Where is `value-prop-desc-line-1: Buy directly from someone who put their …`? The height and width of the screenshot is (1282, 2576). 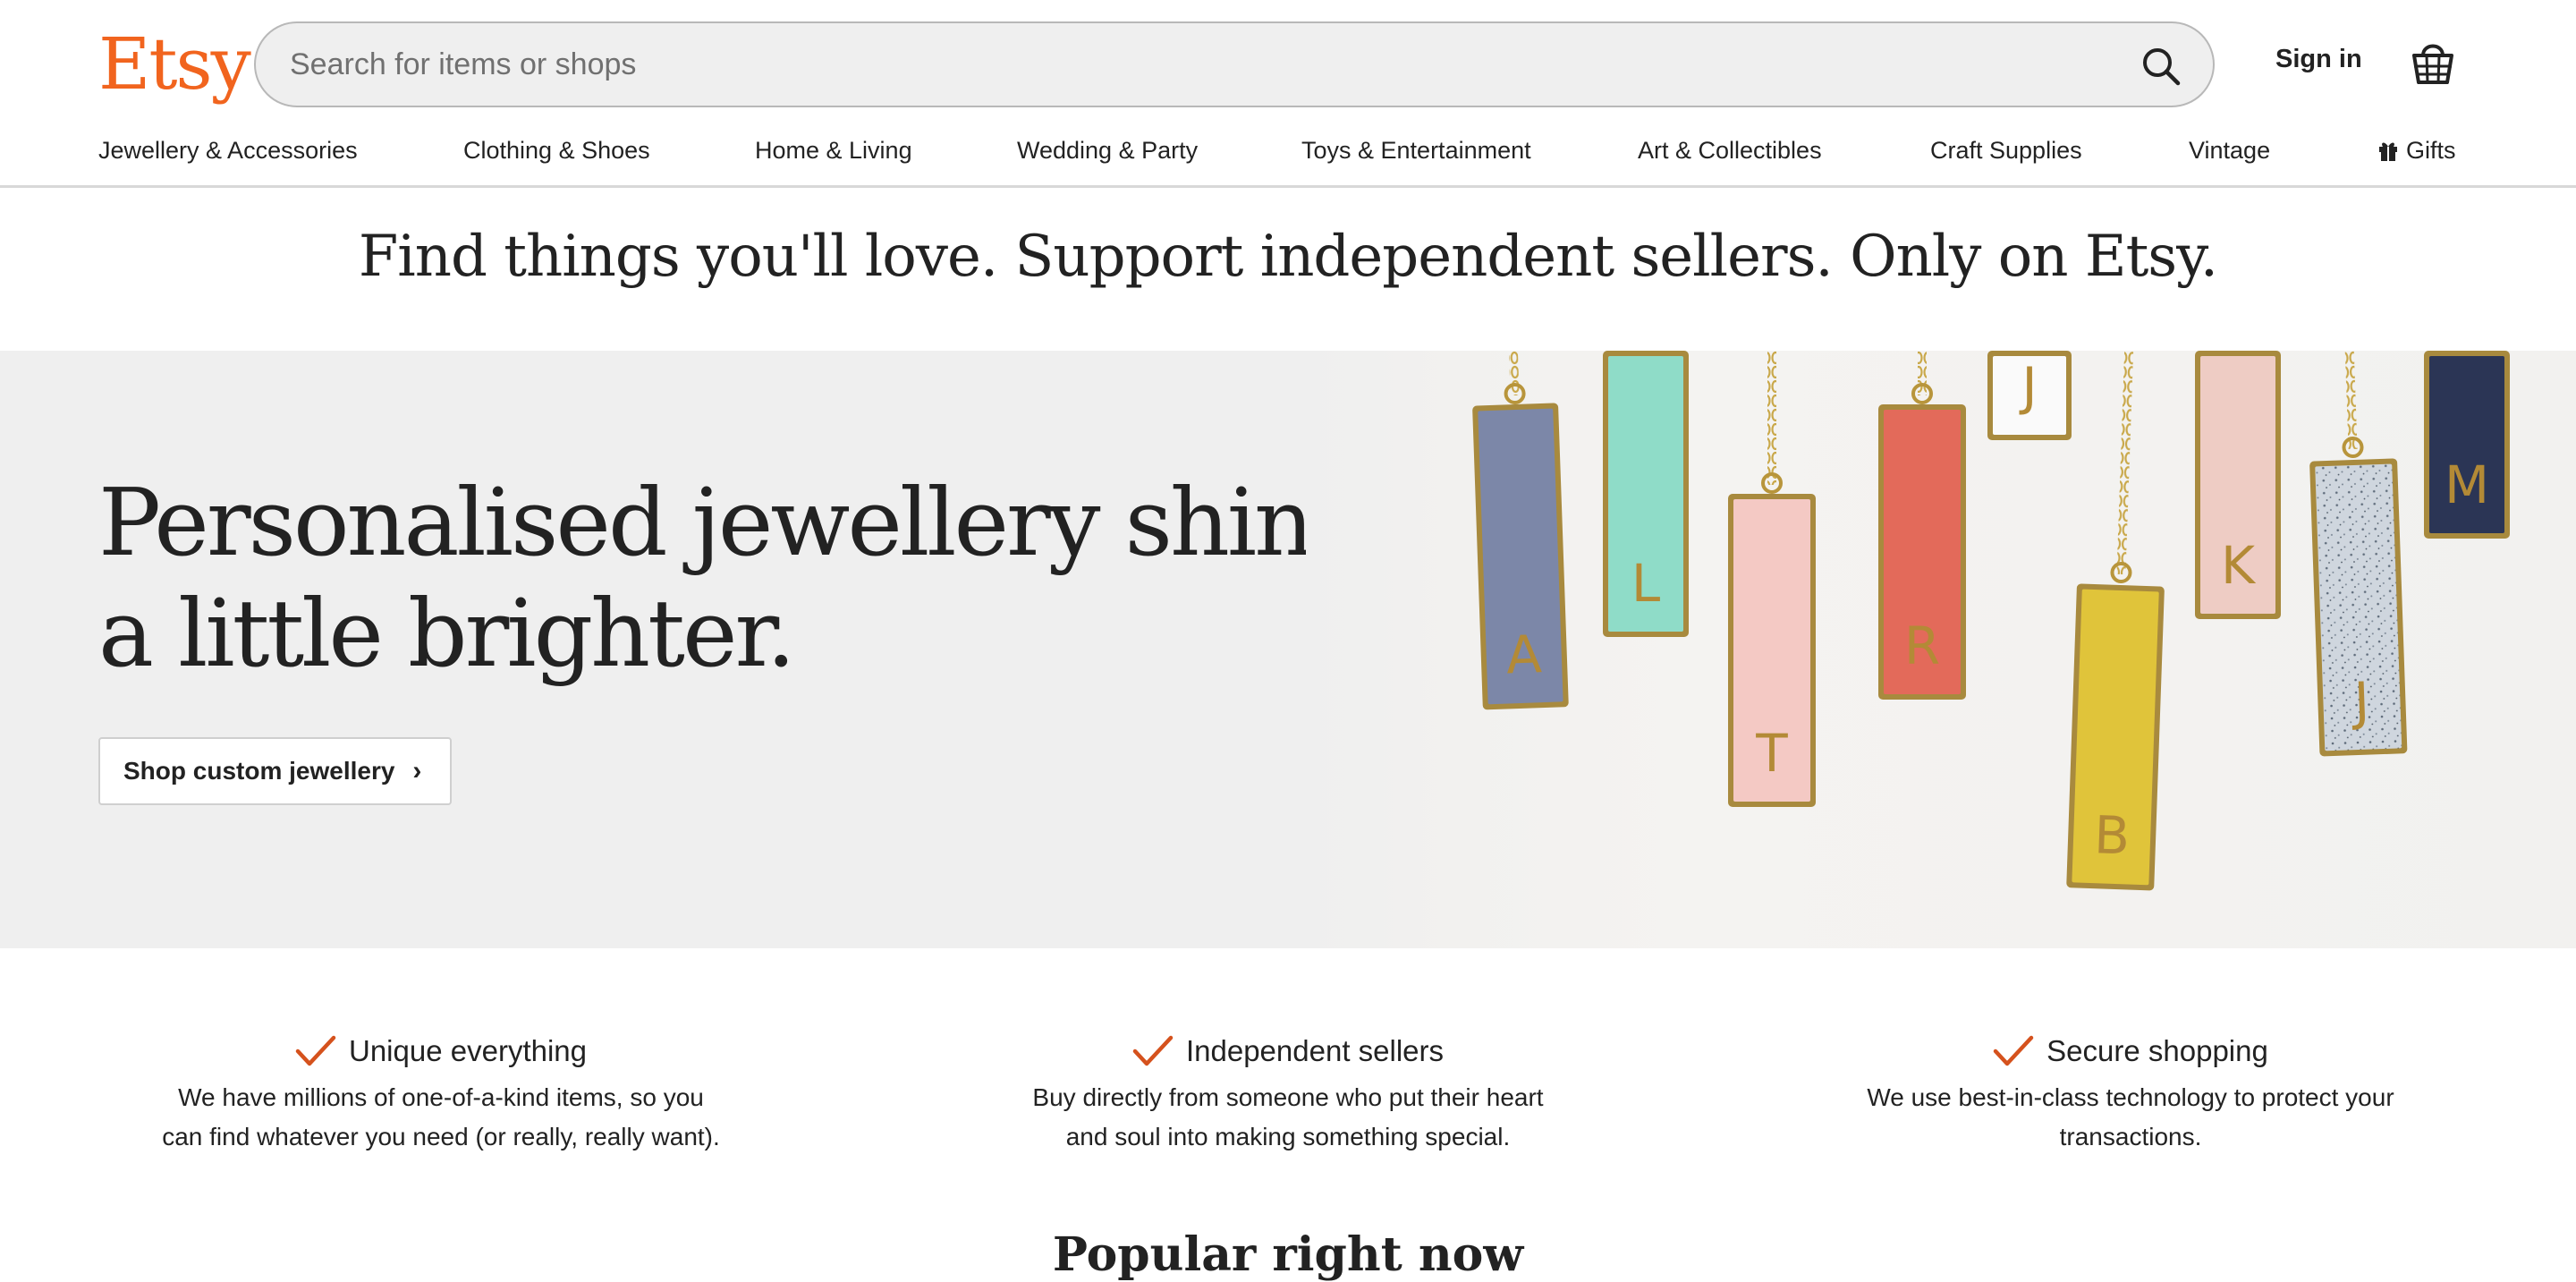
value-prop-desc-line-1: Buy directly from someone who put their … is located at coordinates (1288, 1097).